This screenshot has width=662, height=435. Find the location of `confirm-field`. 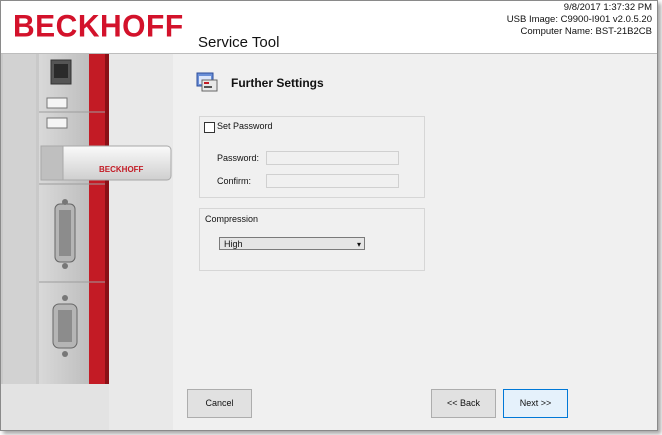

confirm-field is located at coordinates (332, 181).